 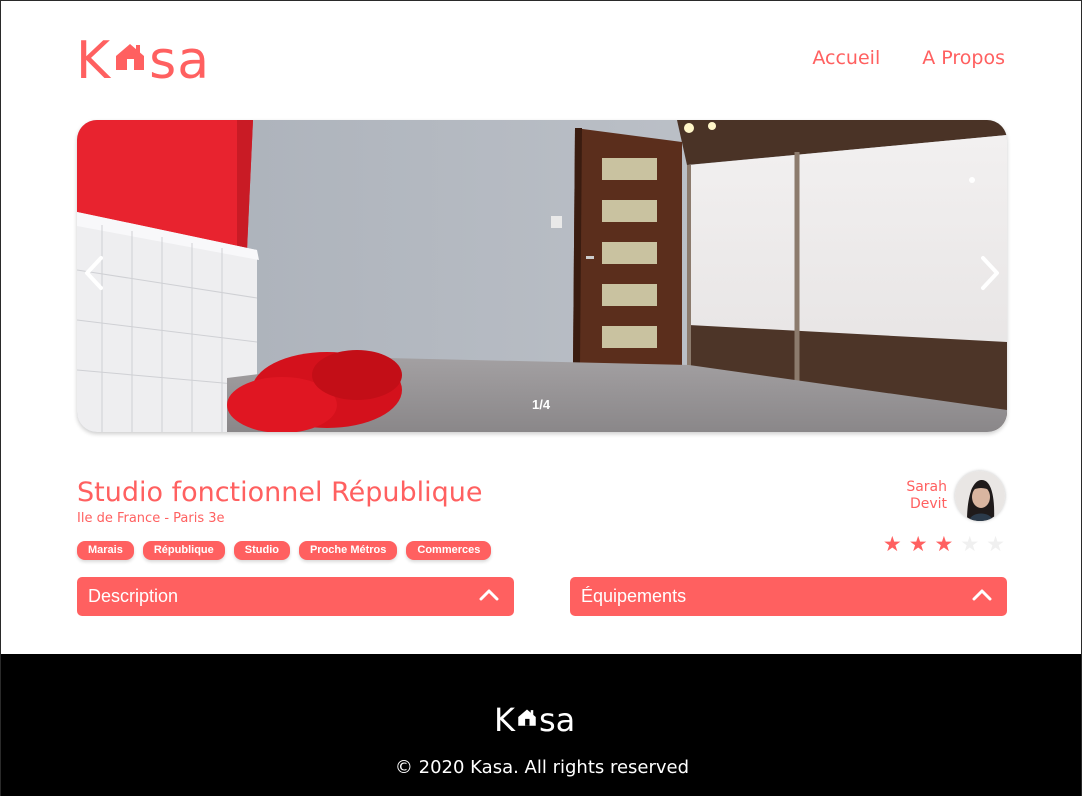 What do you see at coordinates (557, 720) in the screenshot?
I see `footer-logo-letters-sa: sa` at bounding box center [557, 720].